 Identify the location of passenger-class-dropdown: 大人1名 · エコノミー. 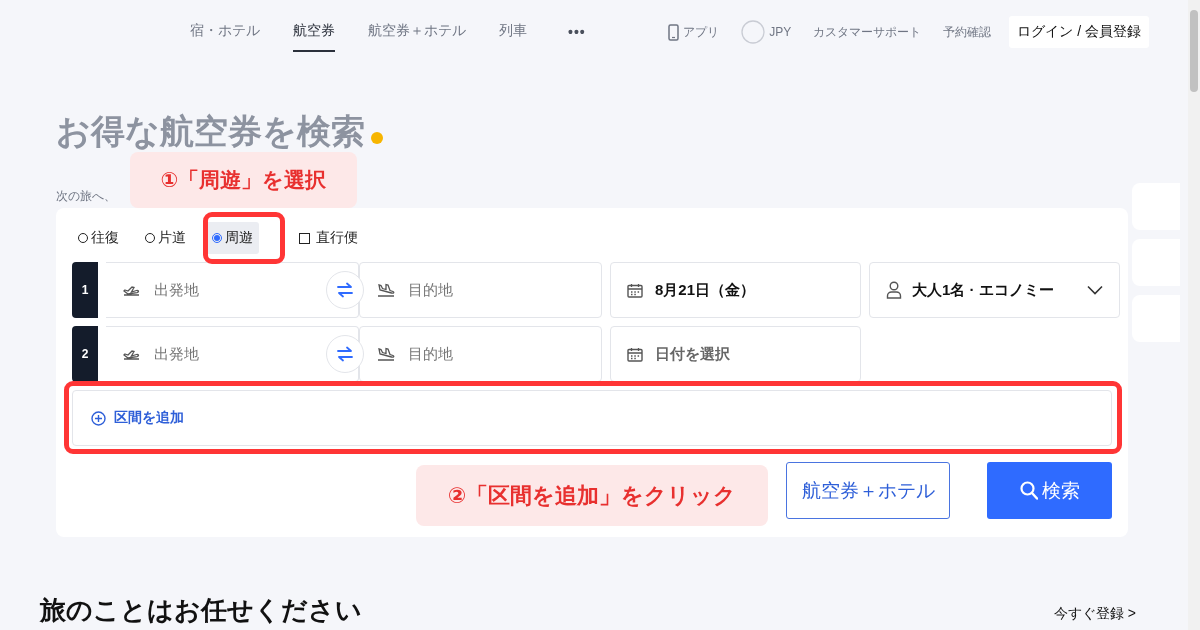
(994, 290).